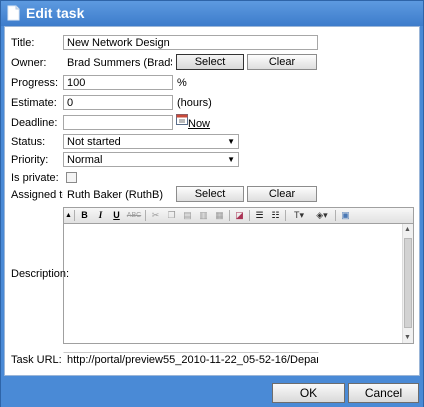 The image size is (424, 407). Describe the element at coordinates (118, 102) in the screenshot. I see `estimate-input: 0` at that location.